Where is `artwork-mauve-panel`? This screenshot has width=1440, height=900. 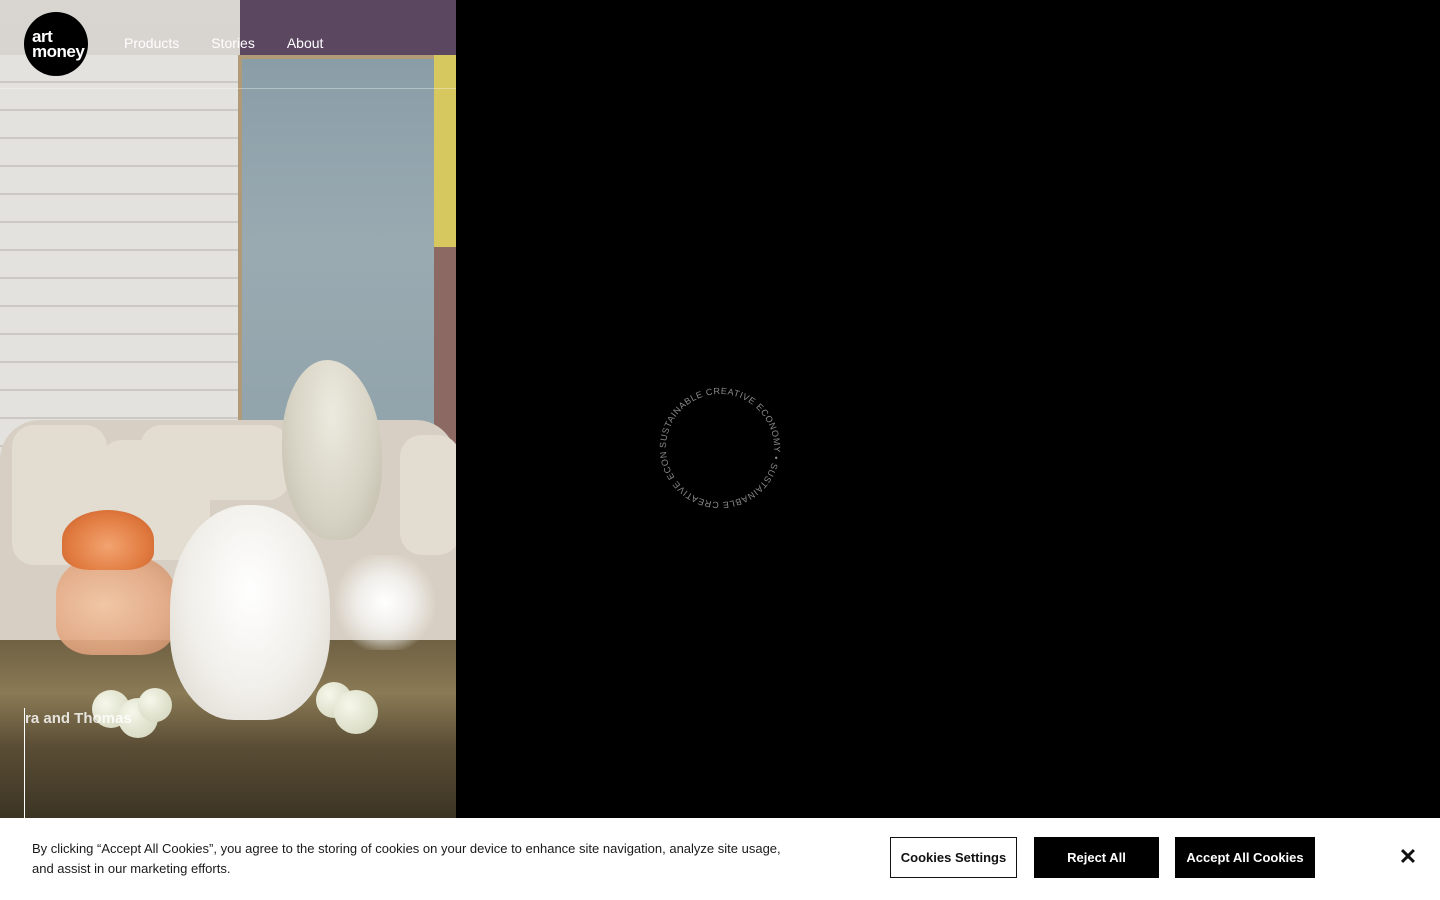 artwork-mauve-panel is located at coordinates (445, 347).